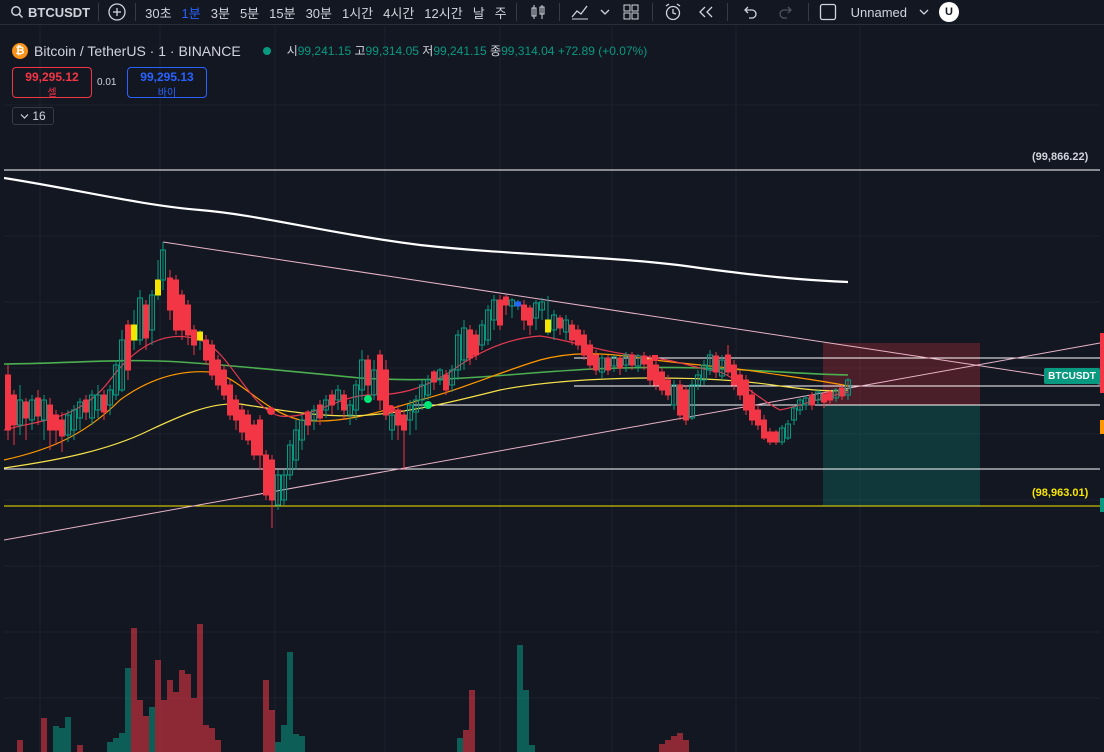 The height and width of the screenshot is (752, 1104). Describe the element at coordinates (158, 12) in the screenshot. I see `interval-0: 30초` at that location.